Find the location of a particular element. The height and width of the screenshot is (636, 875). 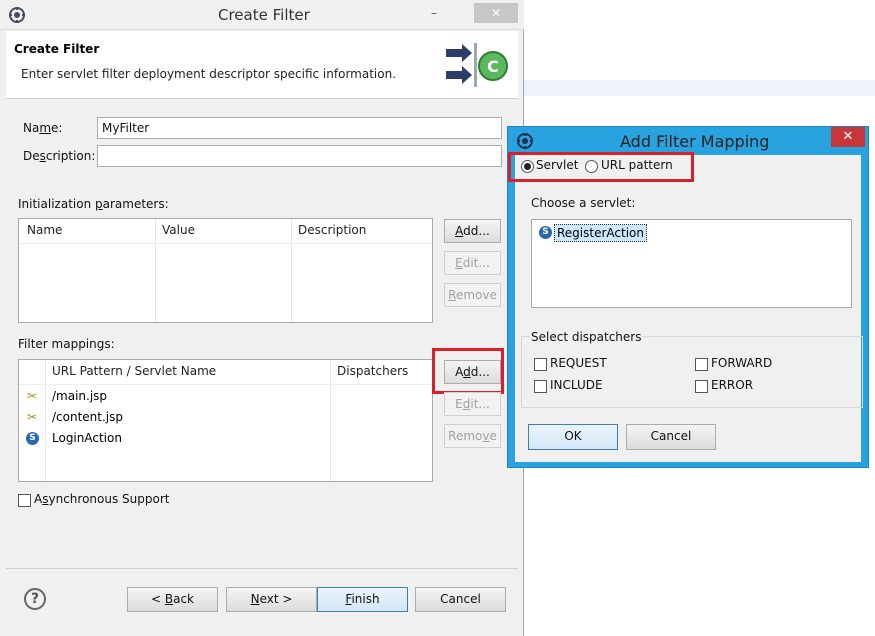

description-input is located at coordinates (299, 156).